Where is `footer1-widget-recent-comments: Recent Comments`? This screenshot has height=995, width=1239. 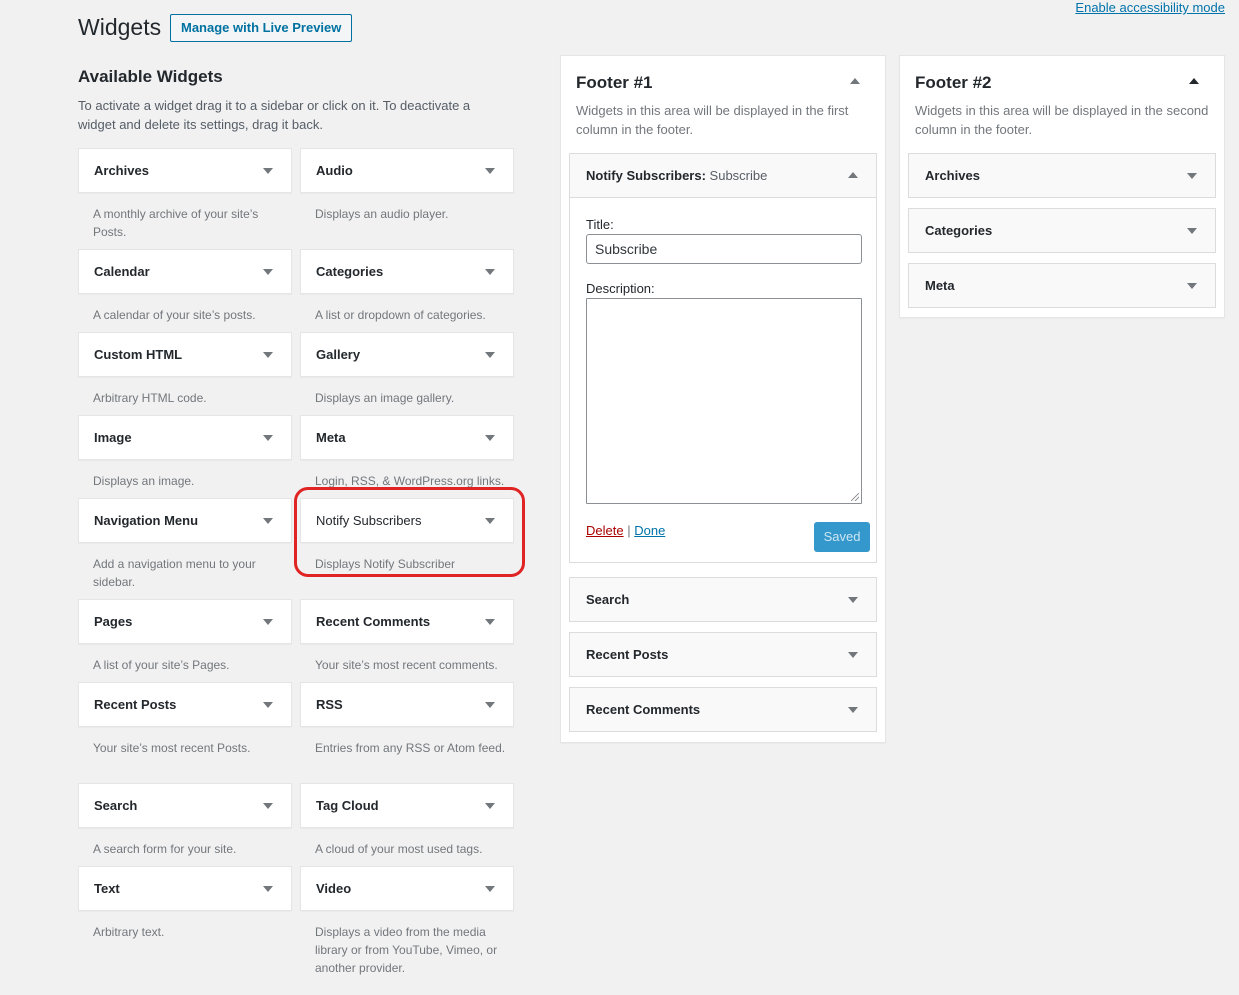
footer1-widget-recent-comments: Recent Comments is located at coordinates (723, 709).